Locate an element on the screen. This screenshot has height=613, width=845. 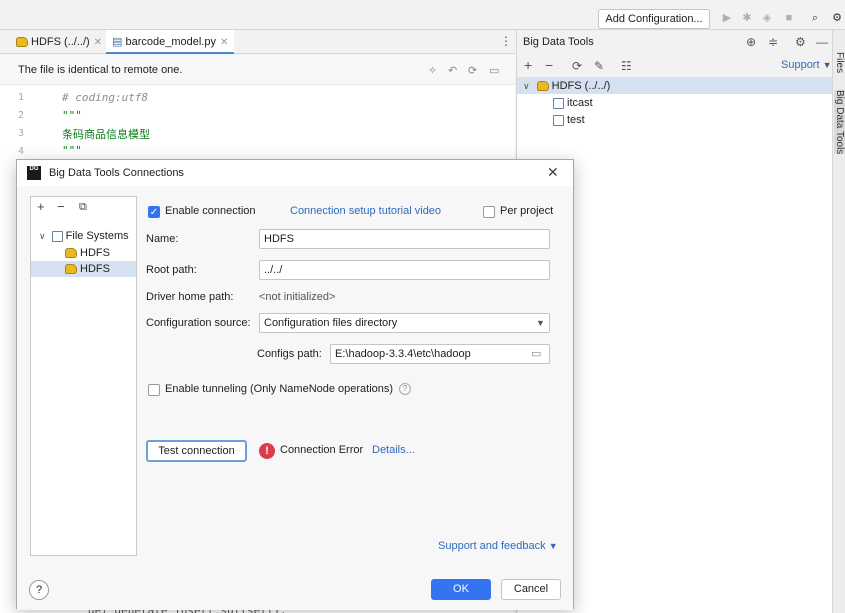
support-label: Support is located at coordinates (800, 65).